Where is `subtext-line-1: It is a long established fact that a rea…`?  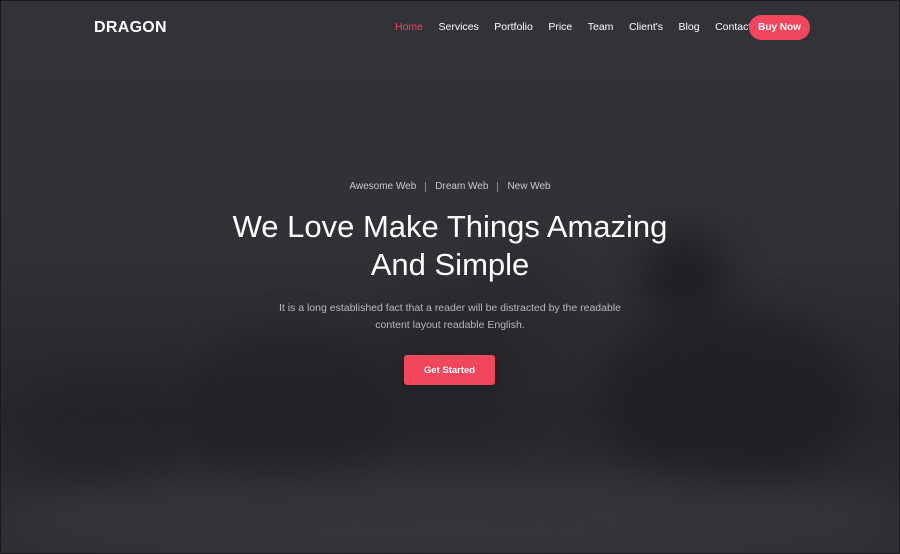 subtext-line-1: It is a long established fact that a rea… is located at coordinates (450, 308).